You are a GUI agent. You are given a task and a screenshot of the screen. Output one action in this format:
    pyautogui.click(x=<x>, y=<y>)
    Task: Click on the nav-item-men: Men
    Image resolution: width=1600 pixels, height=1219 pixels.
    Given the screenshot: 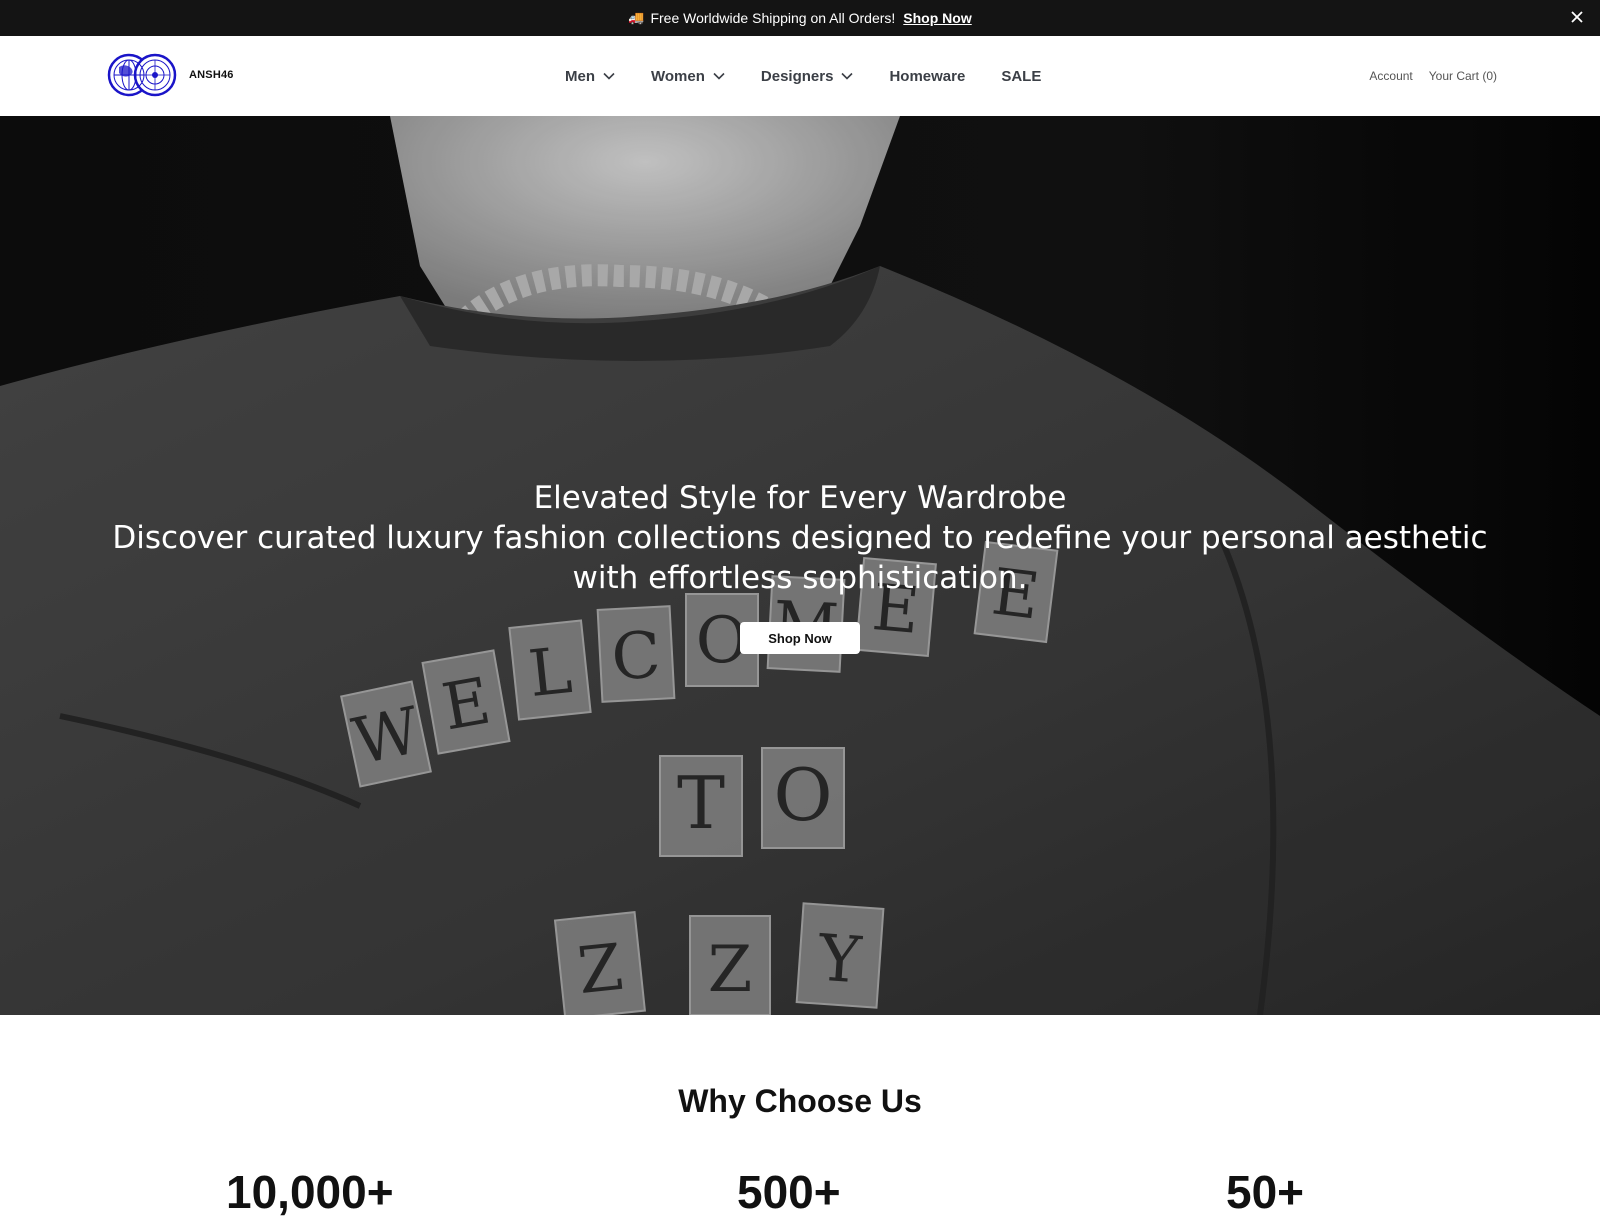 What is the action you would take?
    pyautogui.click(x=590, y=76)
    